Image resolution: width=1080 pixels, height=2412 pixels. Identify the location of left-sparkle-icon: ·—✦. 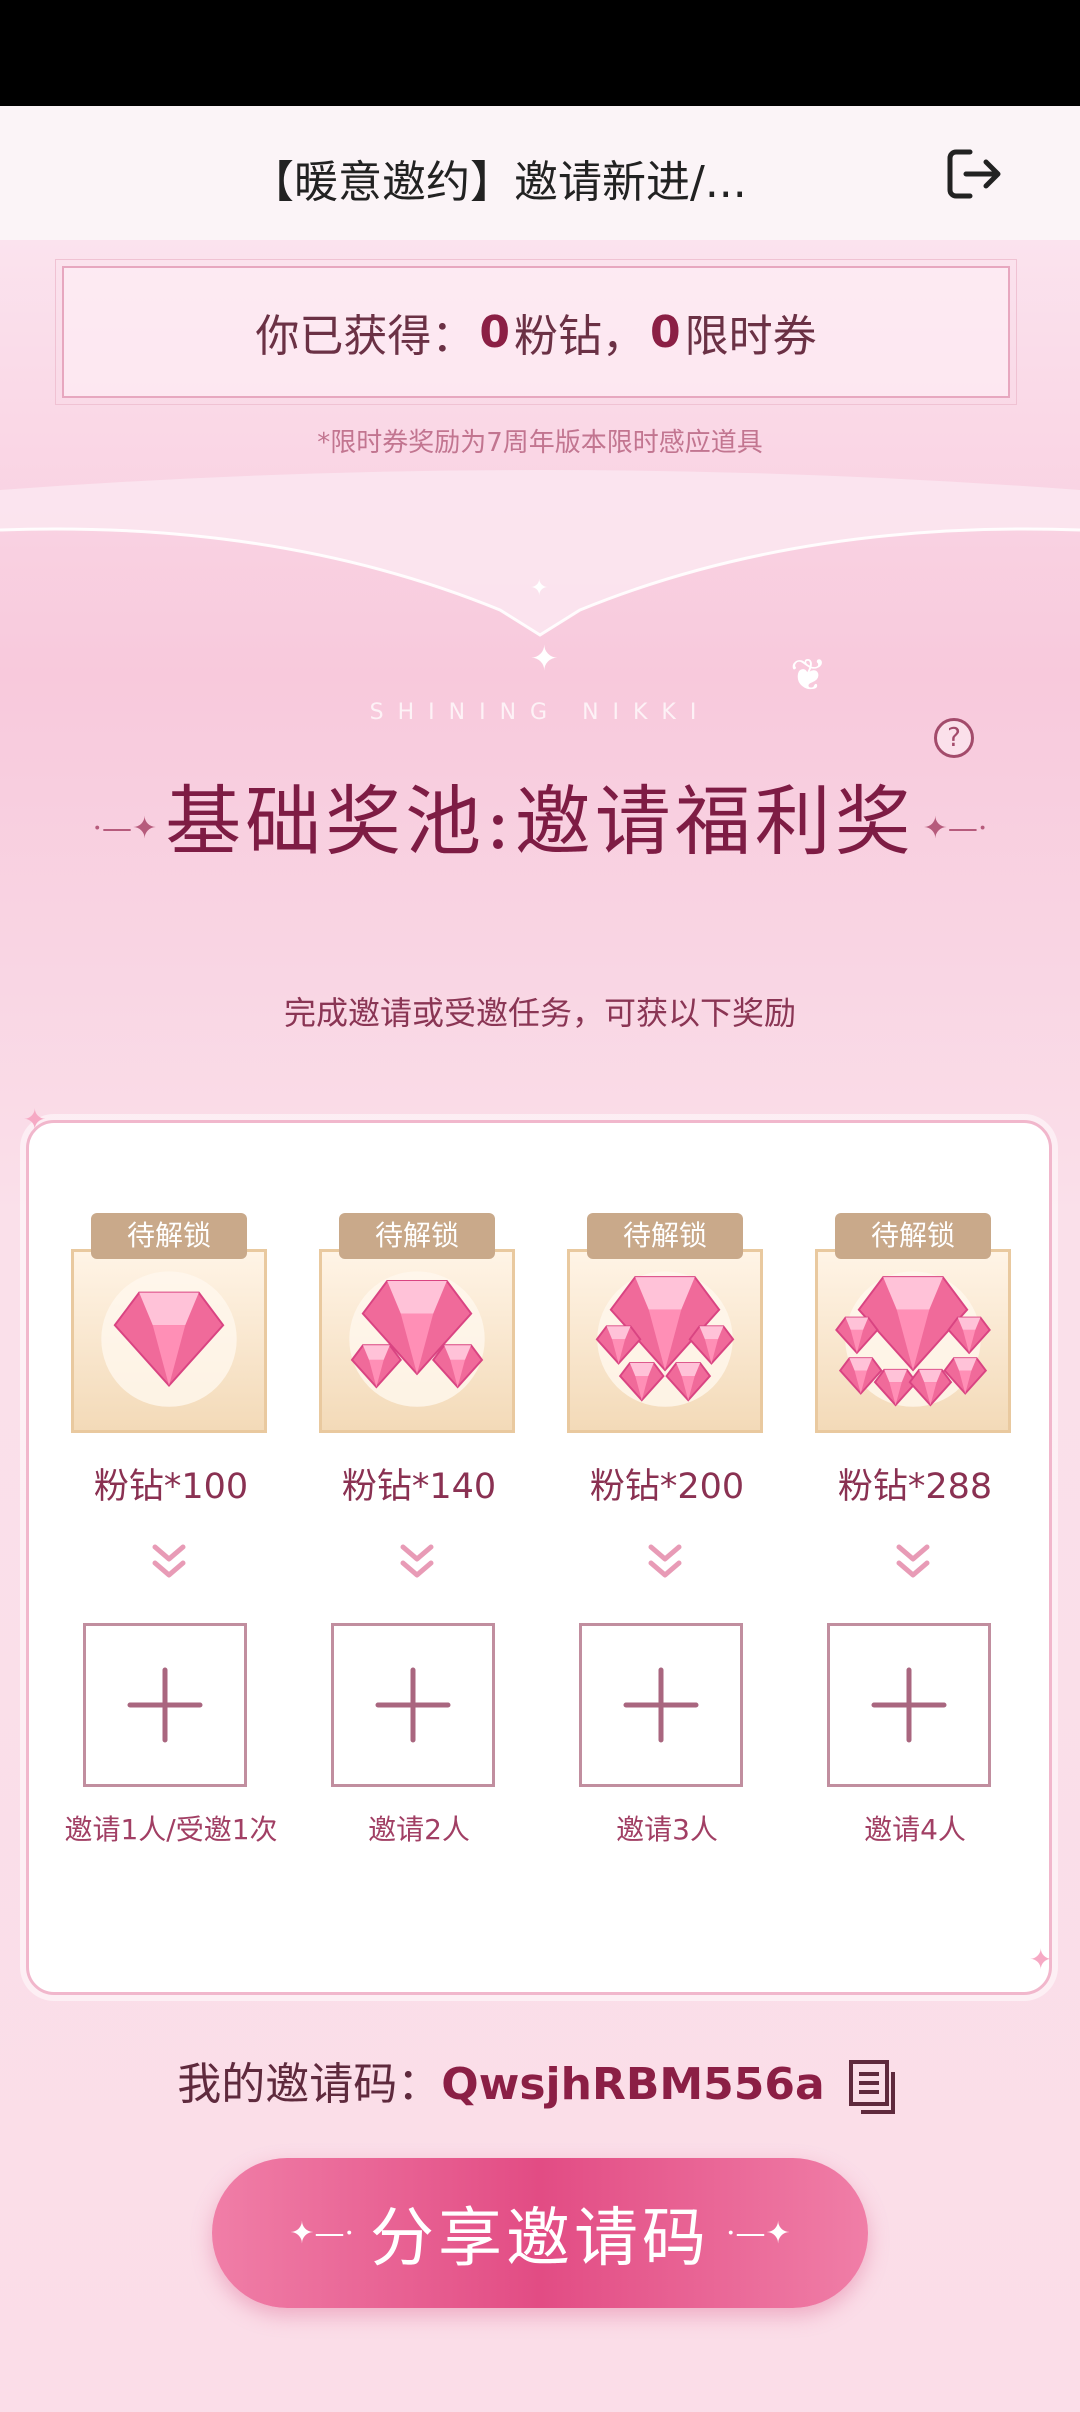
(125, 828).